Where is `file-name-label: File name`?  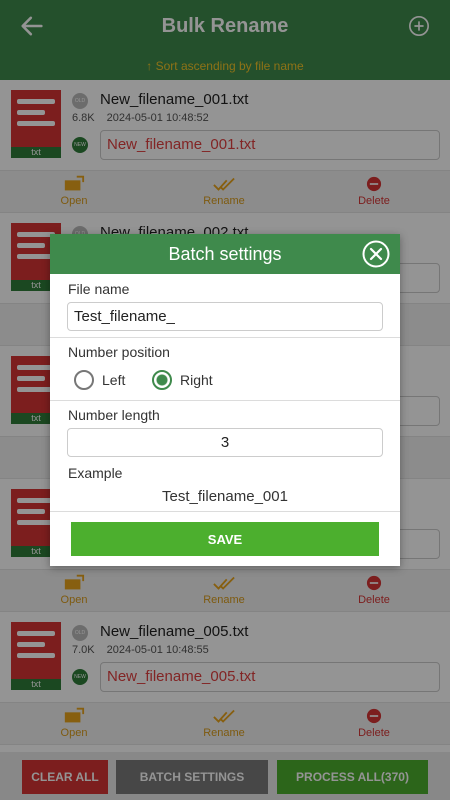 file-name-label: File name is located at coordinates (99, 289).